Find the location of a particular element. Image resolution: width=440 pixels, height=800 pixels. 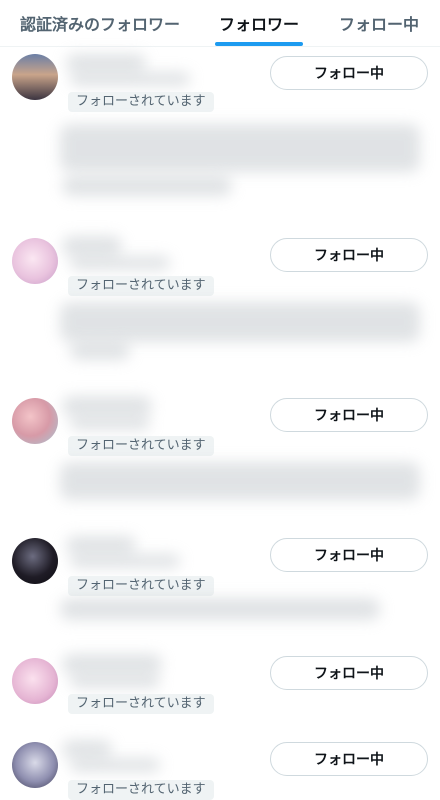

tab-label: フォロー中 is located at coordinates (378, 24).